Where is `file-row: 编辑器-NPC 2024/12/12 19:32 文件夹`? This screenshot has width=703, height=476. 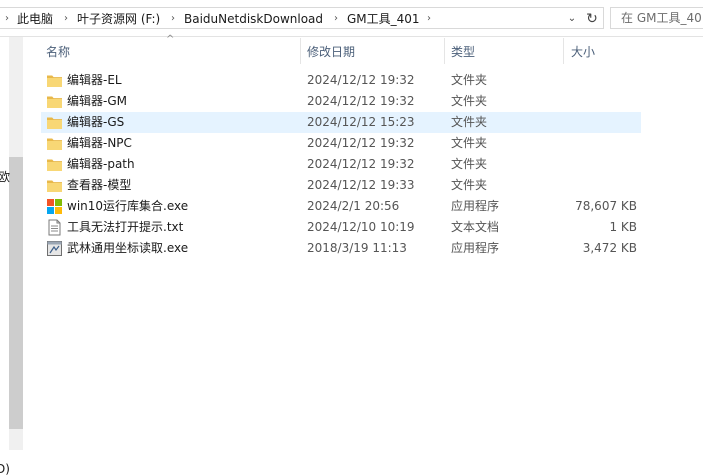
file-row: 编辑器-NPC 2024/12/12 19:32 文件夹 is located at coordinates (341, 143).